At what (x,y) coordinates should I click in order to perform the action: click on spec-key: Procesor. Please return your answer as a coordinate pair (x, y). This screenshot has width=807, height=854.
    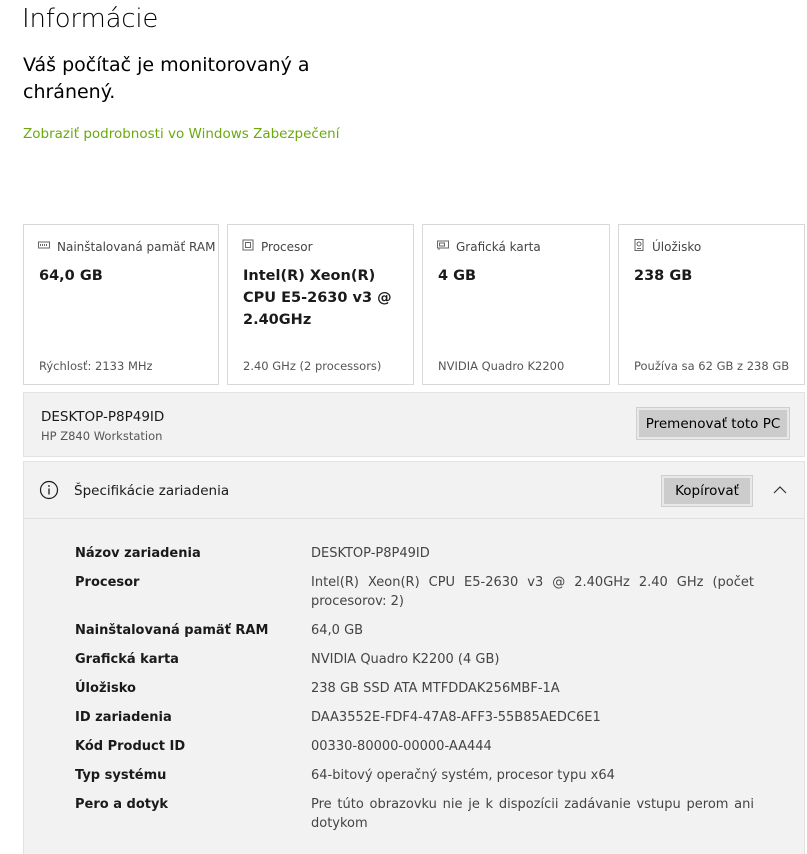
    Looking at the image, I should click on (107, 582).